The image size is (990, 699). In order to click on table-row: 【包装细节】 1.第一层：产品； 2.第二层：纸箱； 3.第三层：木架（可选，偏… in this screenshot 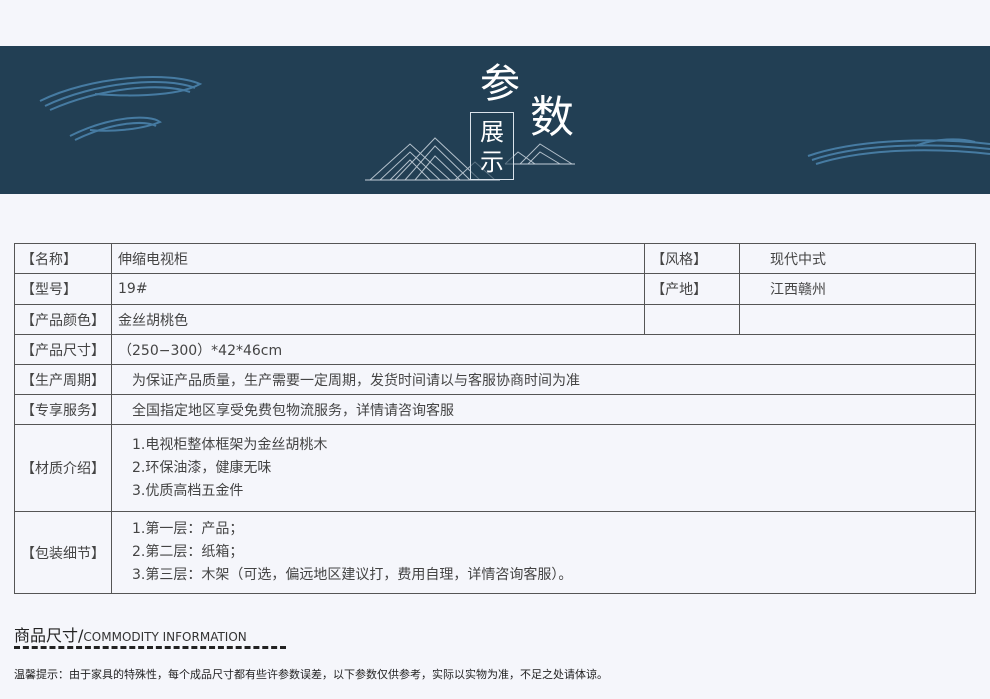, I will do `click(495, 552)`.